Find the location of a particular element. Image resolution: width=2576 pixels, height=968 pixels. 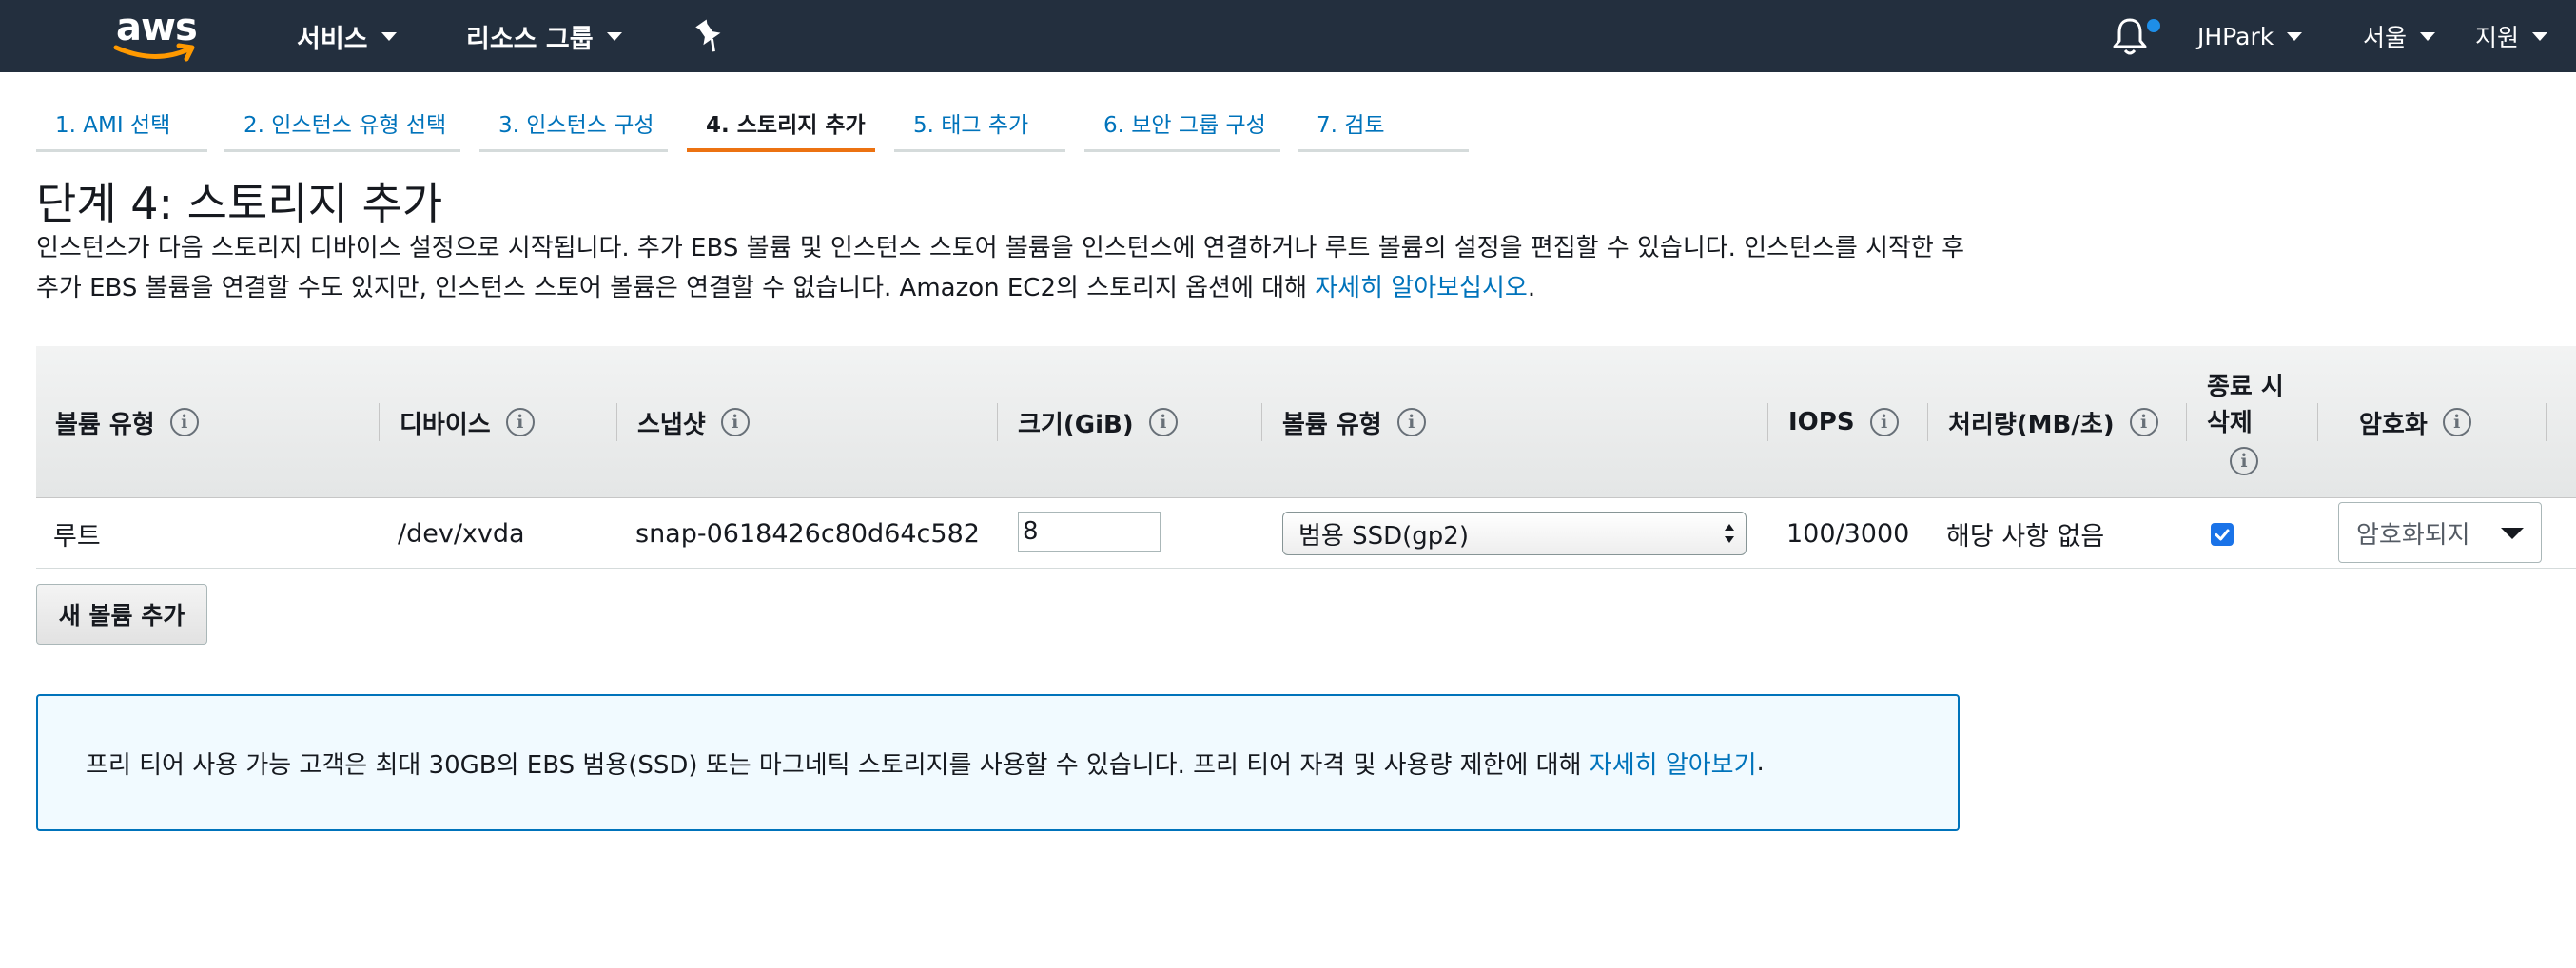

description-end: . is located at coordinates (1532, 288).